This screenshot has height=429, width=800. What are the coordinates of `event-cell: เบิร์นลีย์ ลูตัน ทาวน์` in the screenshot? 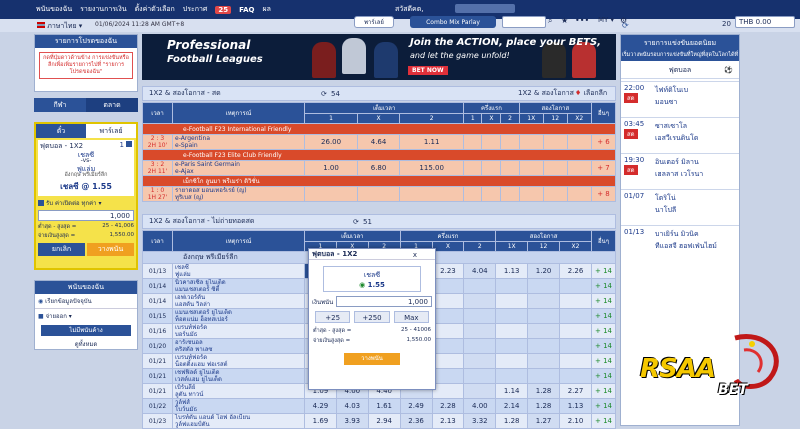 It's located at (238, 391).